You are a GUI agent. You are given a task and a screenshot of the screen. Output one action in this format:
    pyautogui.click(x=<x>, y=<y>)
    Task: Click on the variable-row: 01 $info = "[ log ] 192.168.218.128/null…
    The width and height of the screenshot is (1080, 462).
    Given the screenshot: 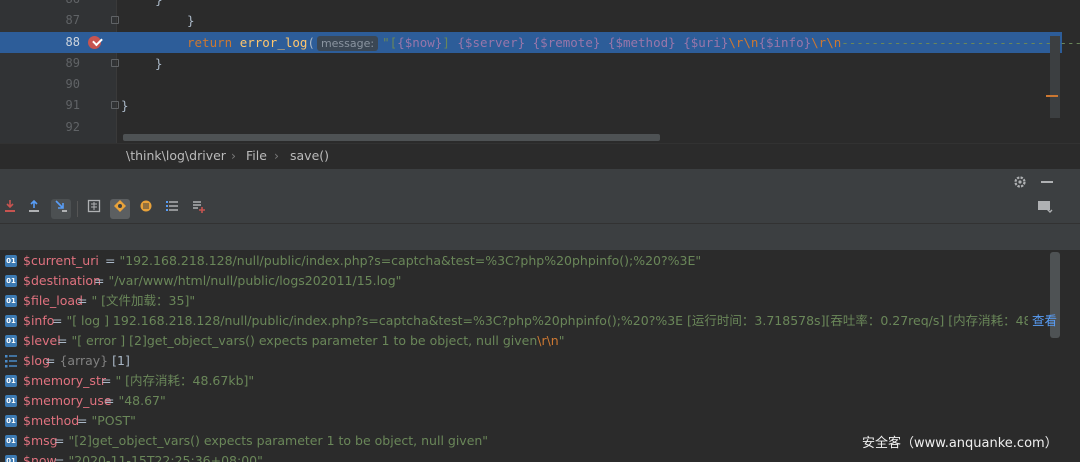 What is the action you would take?
    pyautogui.click(x=531, y=321)
    